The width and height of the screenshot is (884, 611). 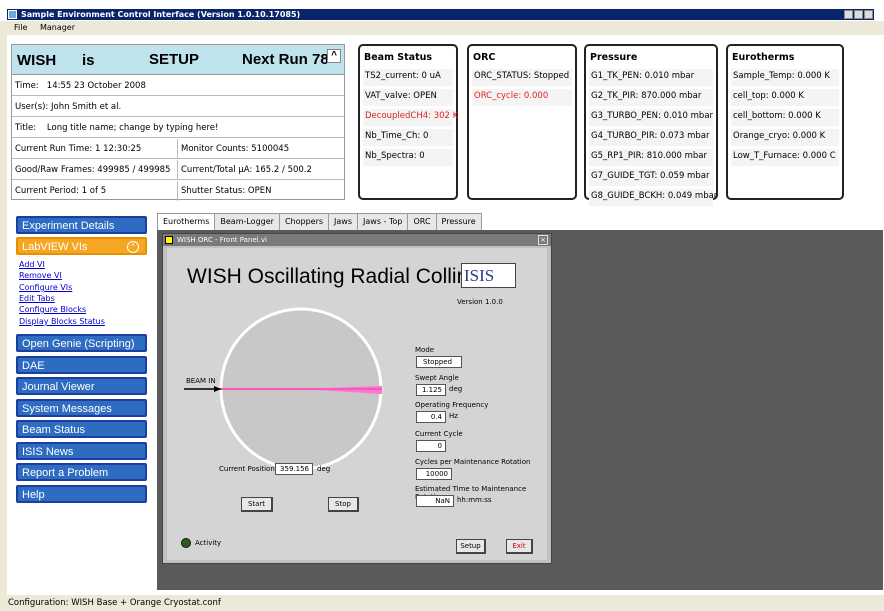 What do you see at coordinates (133, 247) in the screenshot?
I see `collapse-icon: ^` at bounding box center [133, 247].